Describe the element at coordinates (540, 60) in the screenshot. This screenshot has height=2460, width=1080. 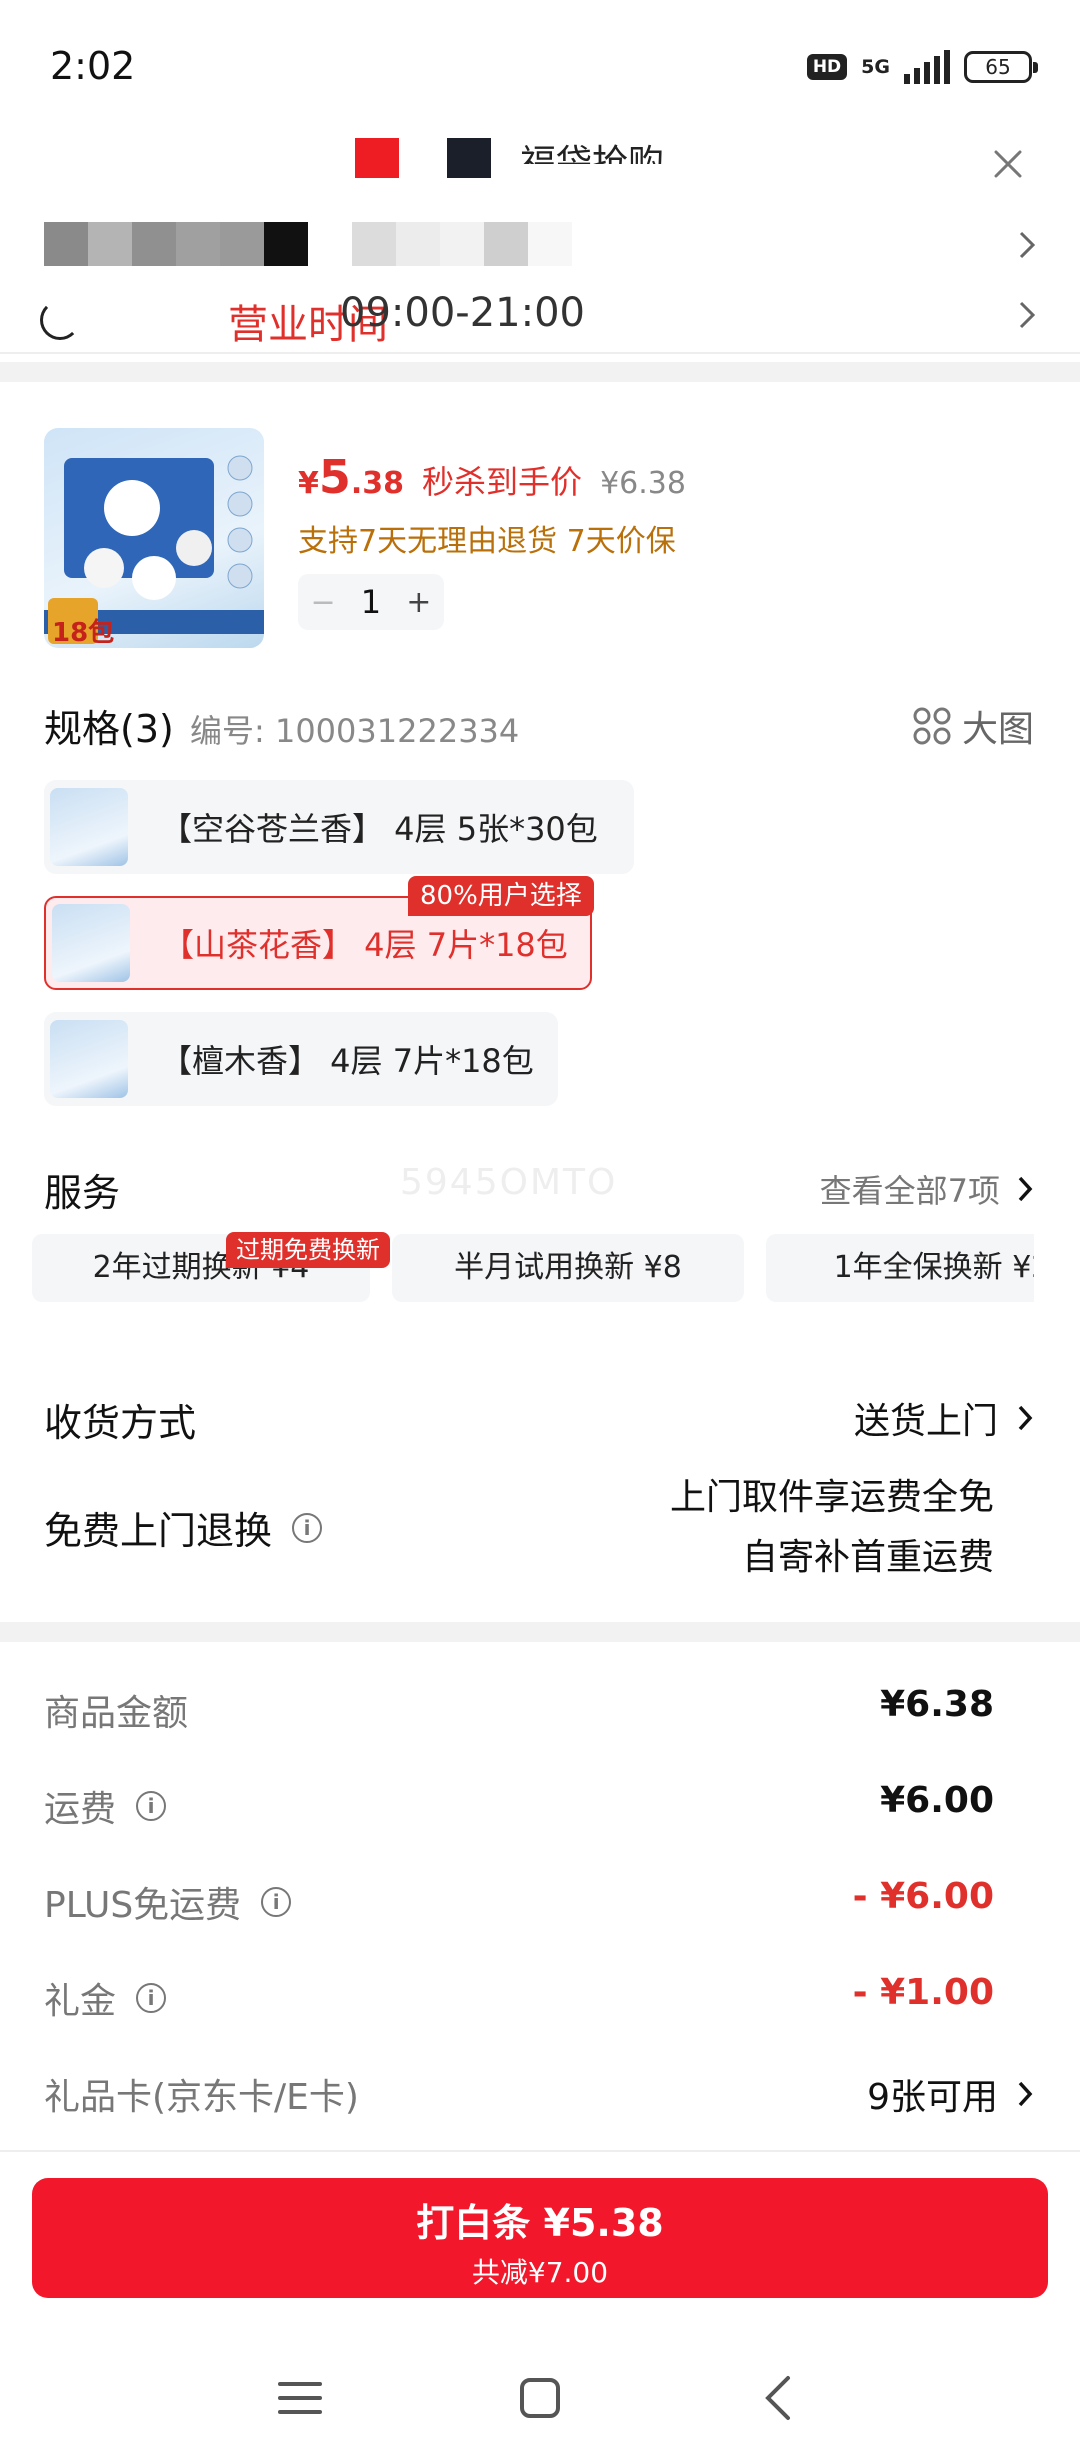
I see `status-bar: 2:02 HD 5G 65` at that location.